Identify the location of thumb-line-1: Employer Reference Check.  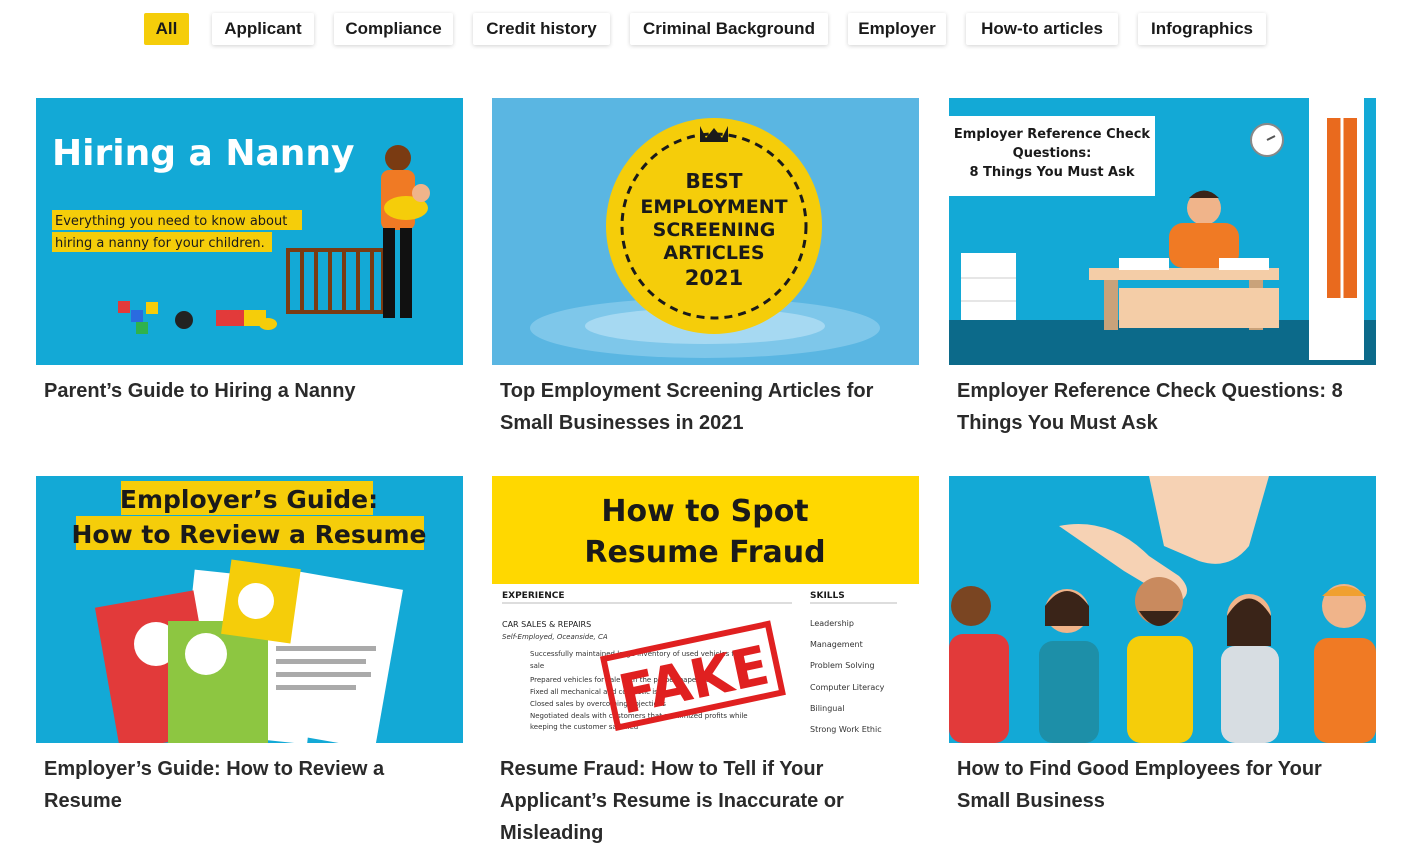
(1052, 134).